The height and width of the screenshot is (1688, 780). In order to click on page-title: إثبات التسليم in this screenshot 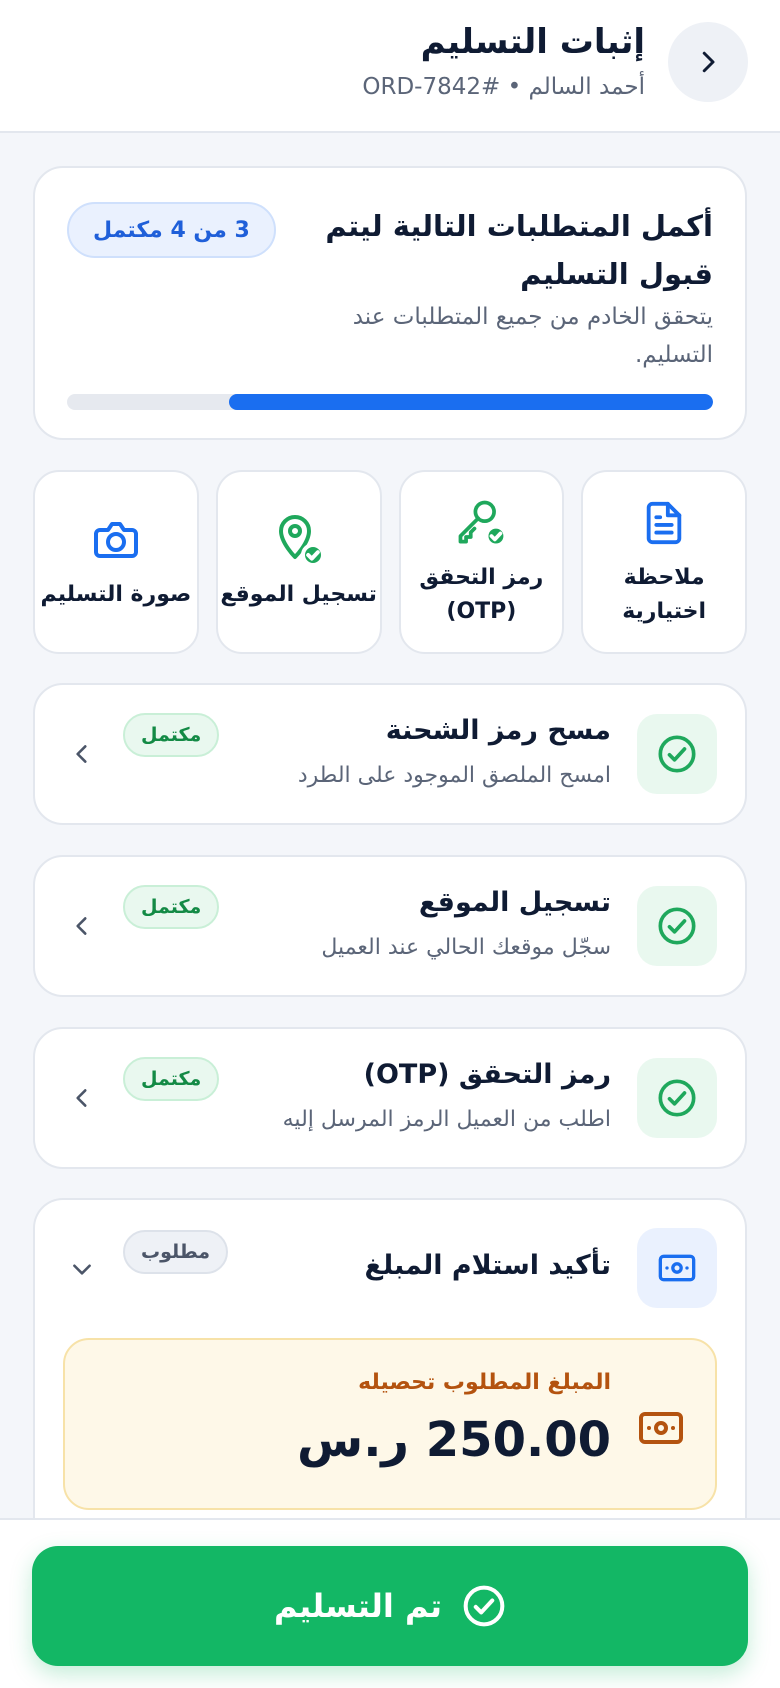, I will do `click(532, 42)`.